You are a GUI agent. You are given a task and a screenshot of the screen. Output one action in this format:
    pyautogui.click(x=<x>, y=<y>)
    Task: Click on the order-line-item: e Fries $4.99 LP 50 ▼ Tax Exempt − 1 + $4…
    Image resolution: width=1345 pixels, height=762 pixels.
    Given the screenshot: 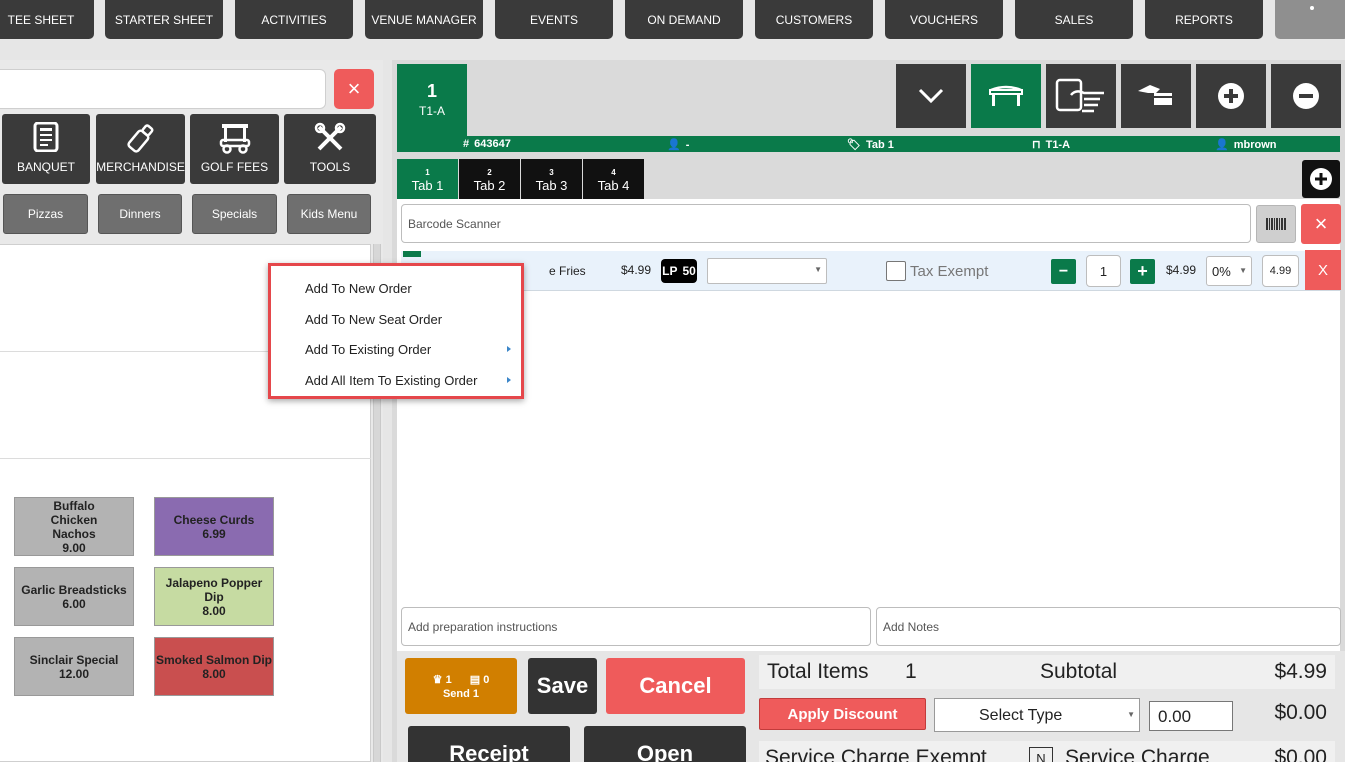 What is the action you would take?
    pyautogui.click(x=871, y=270)
    